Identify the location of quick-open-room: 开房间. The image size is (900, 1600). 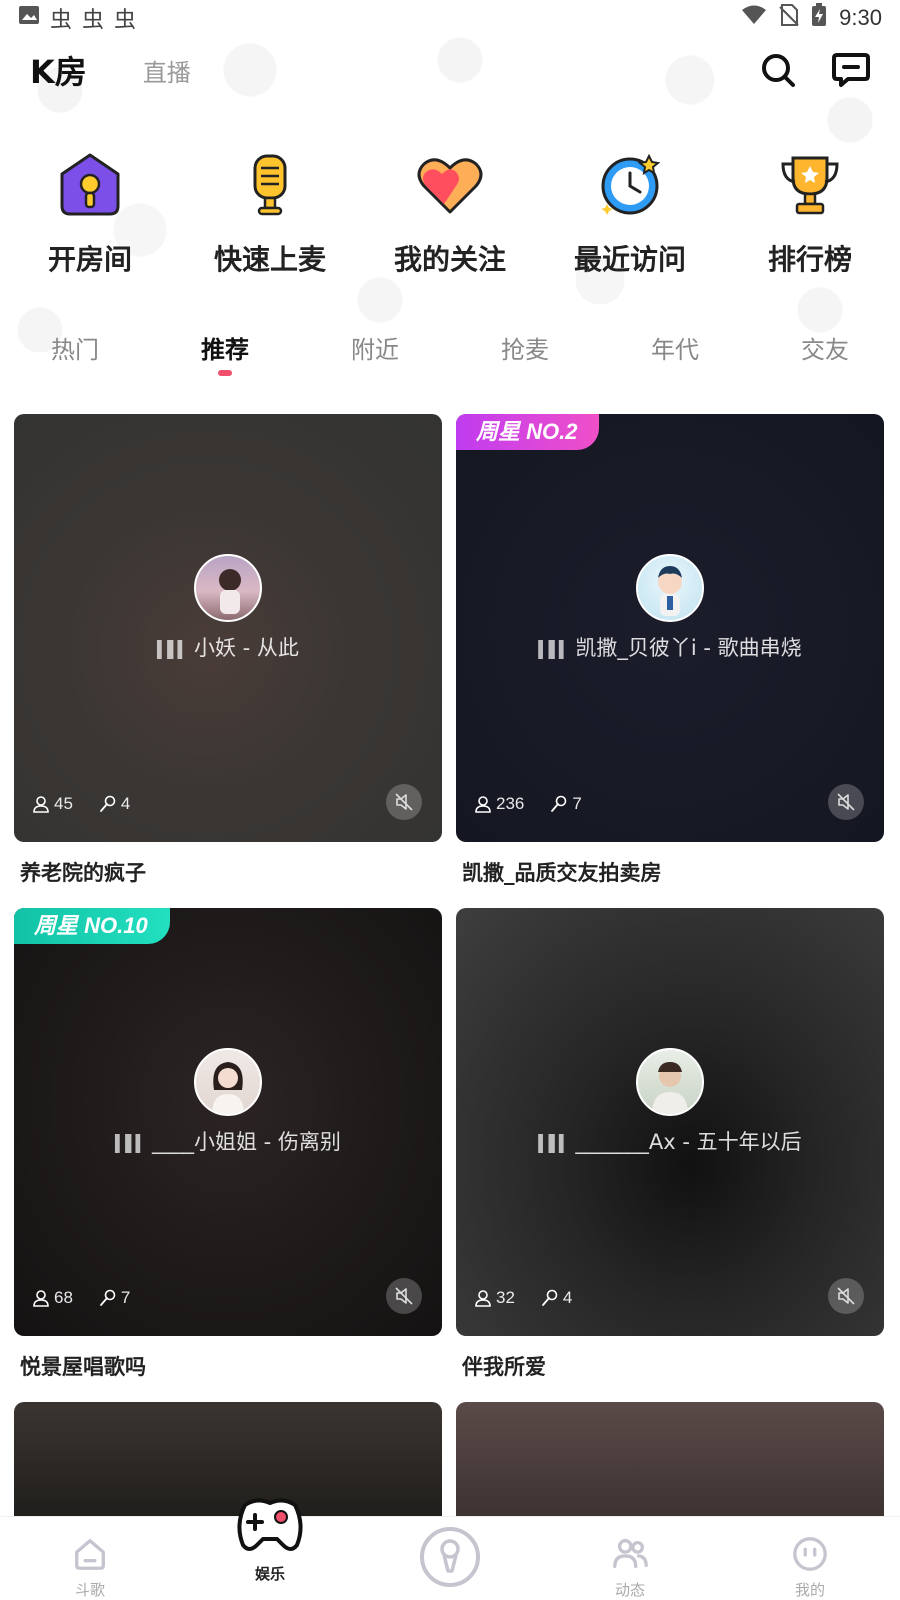
(90, 220).